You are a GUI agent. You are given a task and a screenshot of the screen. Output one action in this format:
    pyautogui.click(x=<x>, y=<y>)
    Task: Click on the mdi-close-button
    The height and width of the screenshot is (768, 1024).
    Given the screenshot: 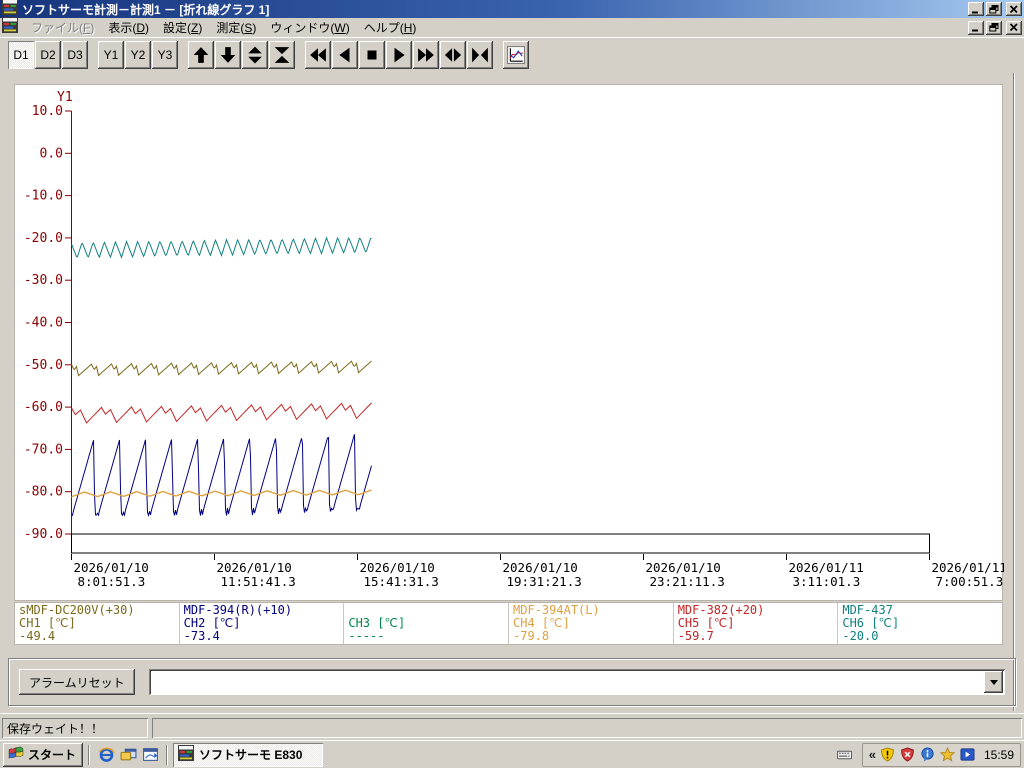 What is the action you would take?
    pyautogui.click(x=1014, y=27)
    